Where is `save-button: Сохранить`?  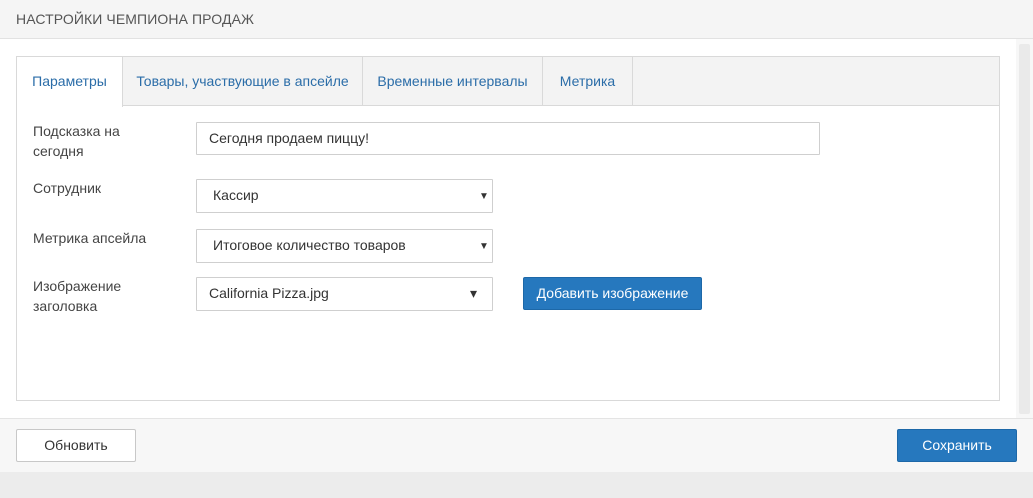 save-button: Сохранить is located at coordinates (957, 445).